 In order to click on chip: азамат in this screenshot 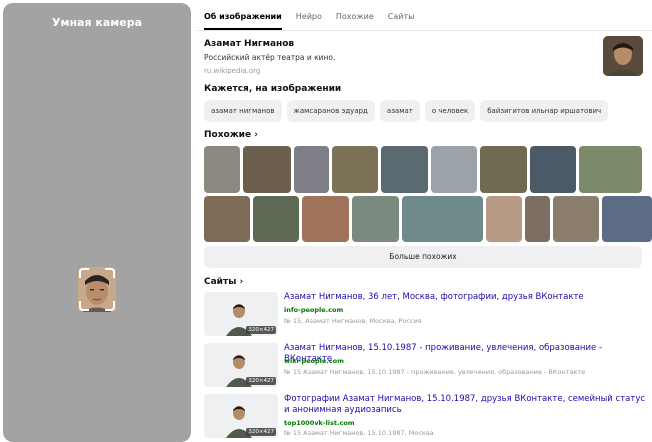, I will do `click(399, 111)`.